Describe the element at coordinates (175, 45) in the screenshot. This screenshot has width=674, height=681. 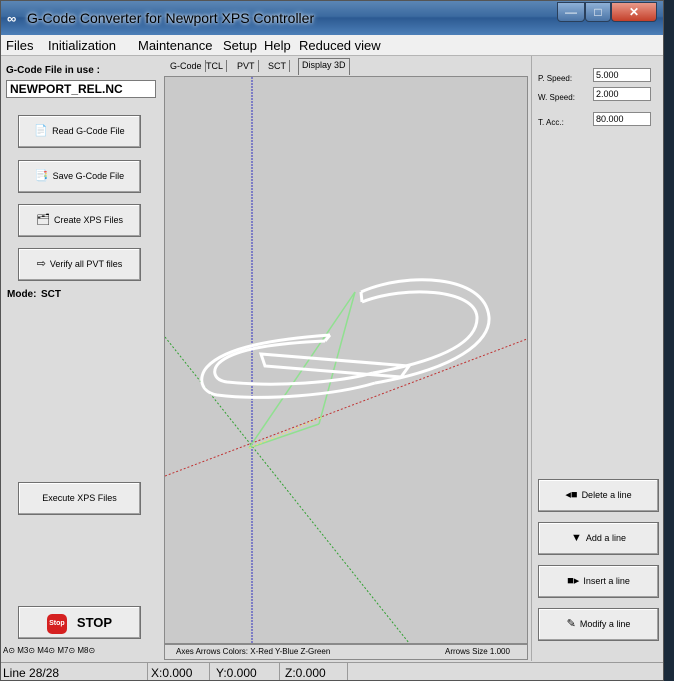
I see `menu-maintenance: Maintenance` at that location.